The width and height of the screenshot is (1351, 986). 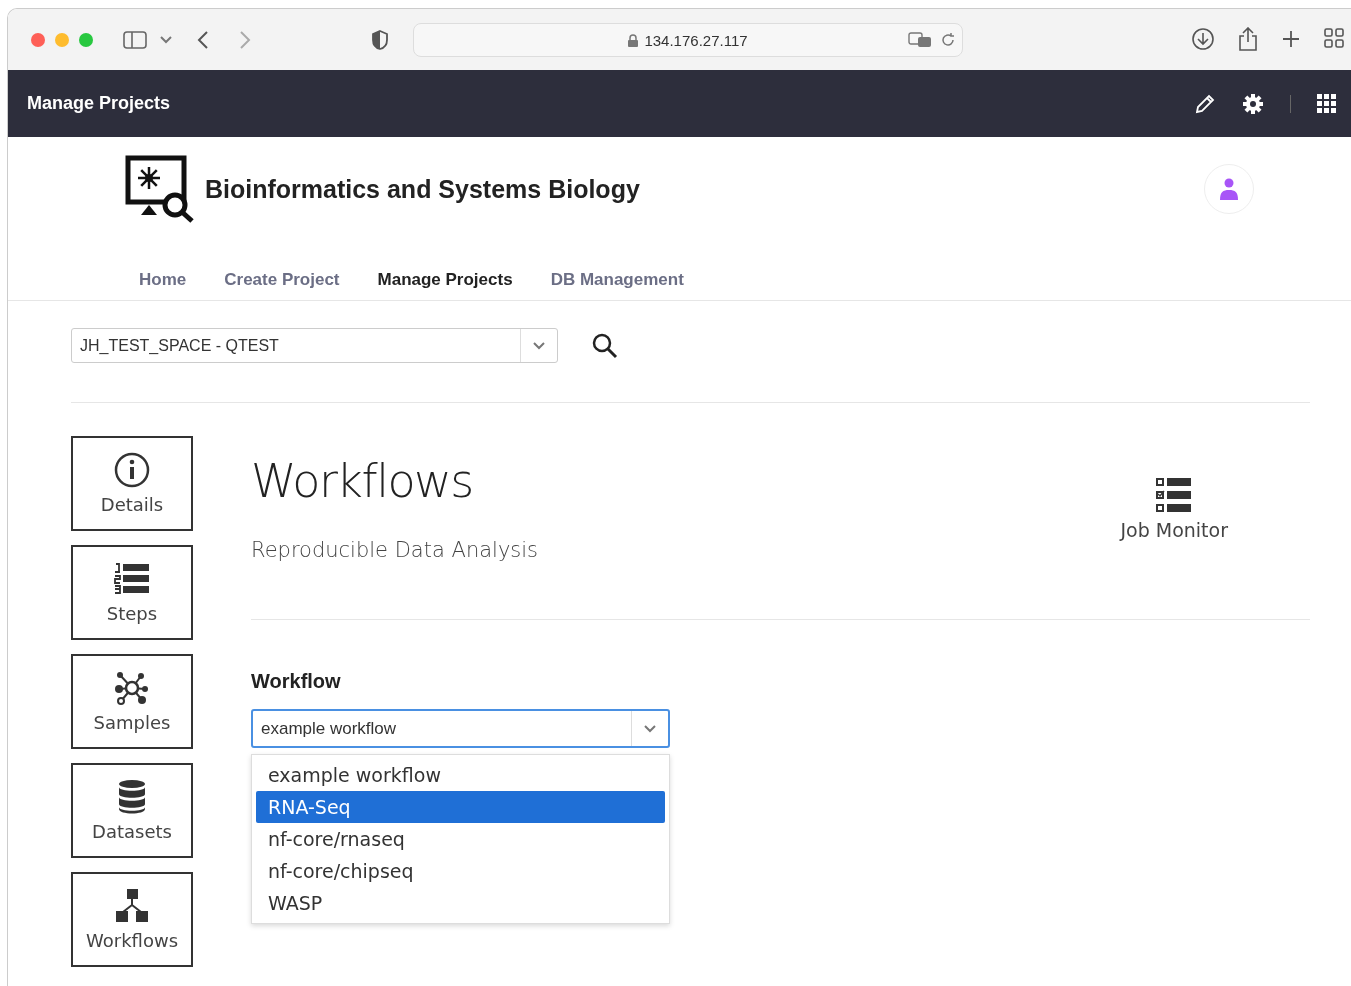 I want to click on download-icon, so click(x=1203, y=39).